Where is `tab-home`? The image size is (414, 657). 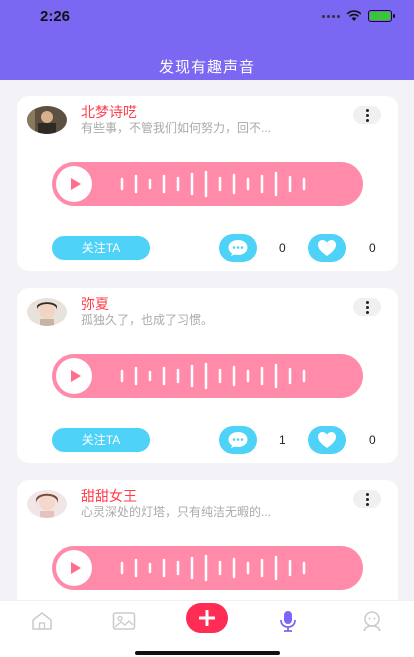
tab-home is located at coordinates (42, 621).